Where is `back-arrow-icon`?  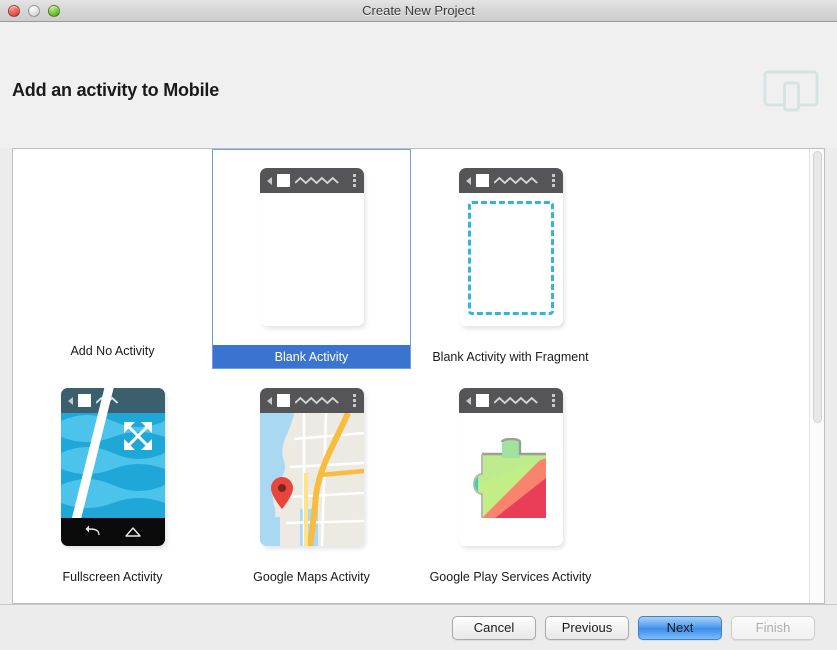
back-arrow-icon is located at coordinates (92, 530).